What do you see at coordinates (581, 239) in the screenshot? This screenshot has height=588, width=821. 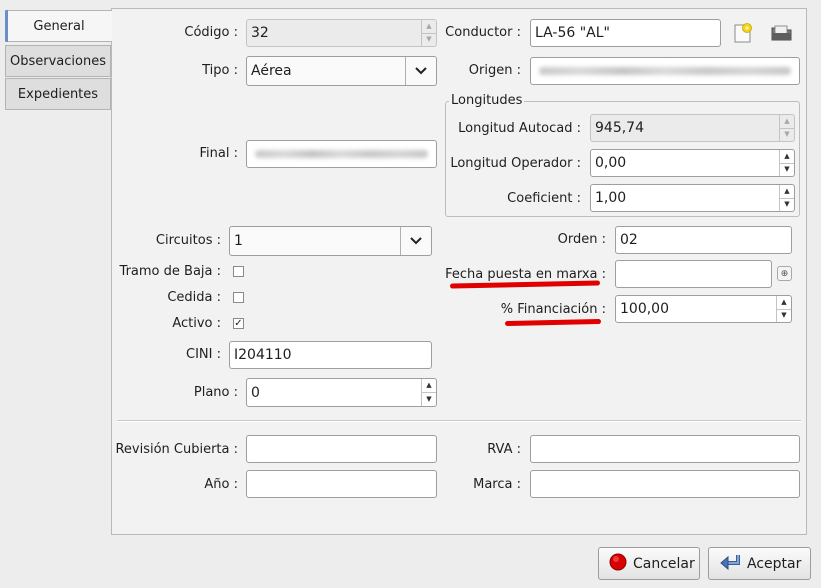 I see `orden-label: Orden :` at bounding box center [581, 239].